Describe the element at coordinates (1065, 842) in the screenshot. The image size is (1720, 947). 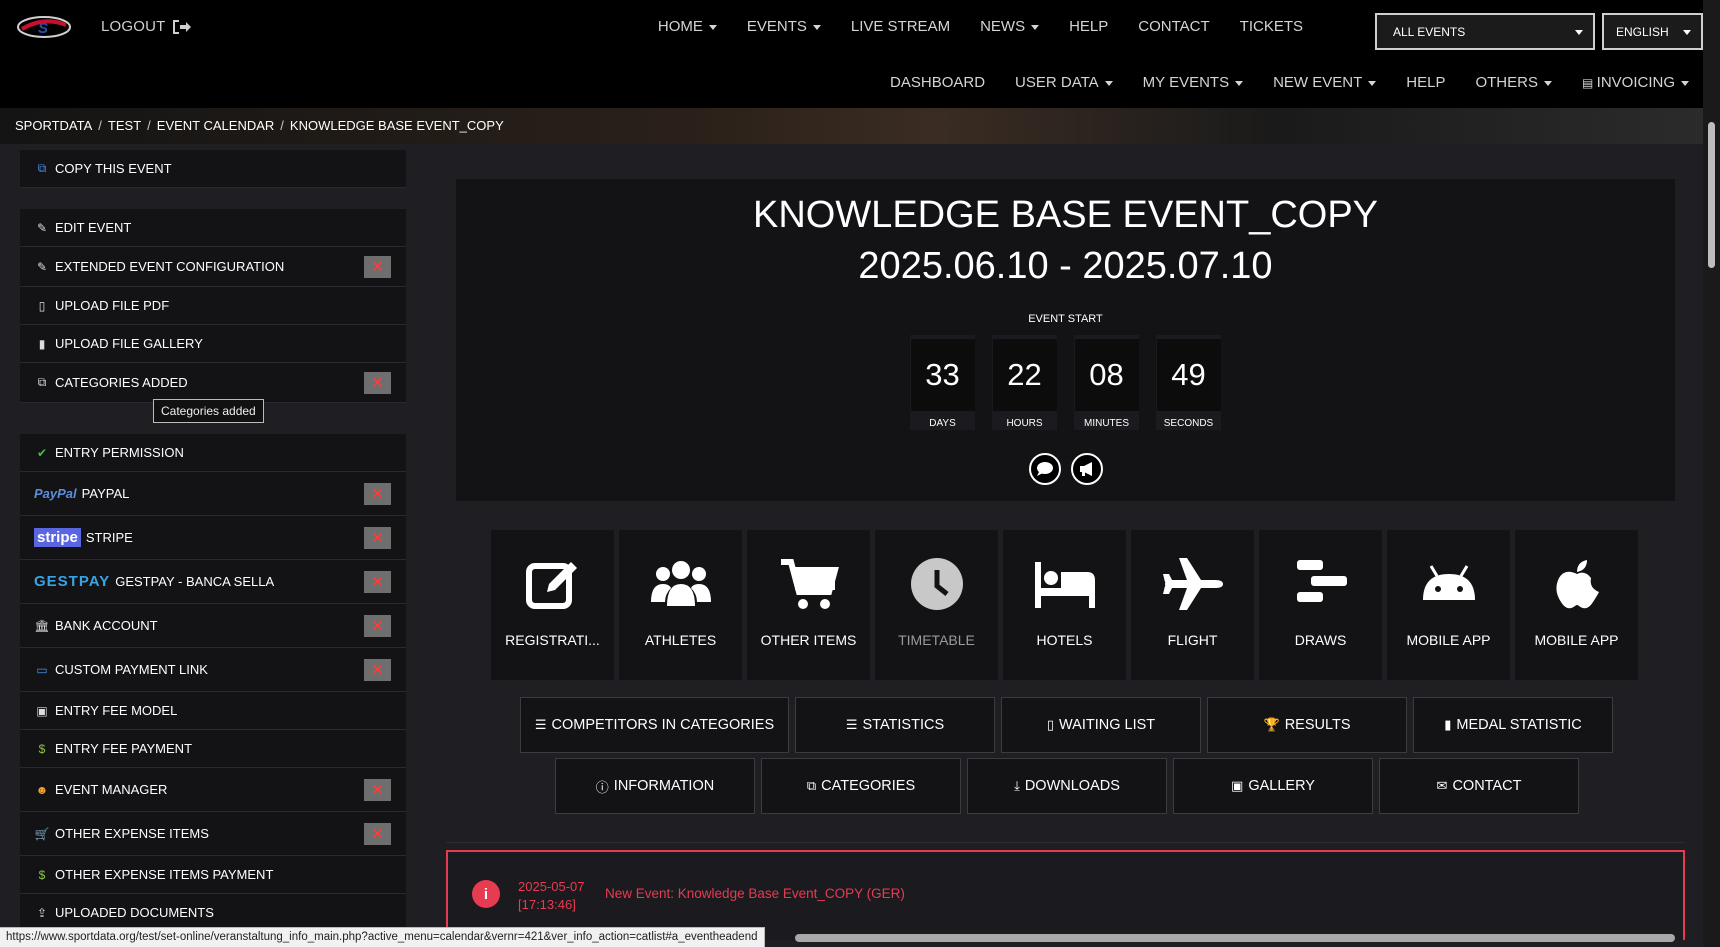
I see `divider` at that location.